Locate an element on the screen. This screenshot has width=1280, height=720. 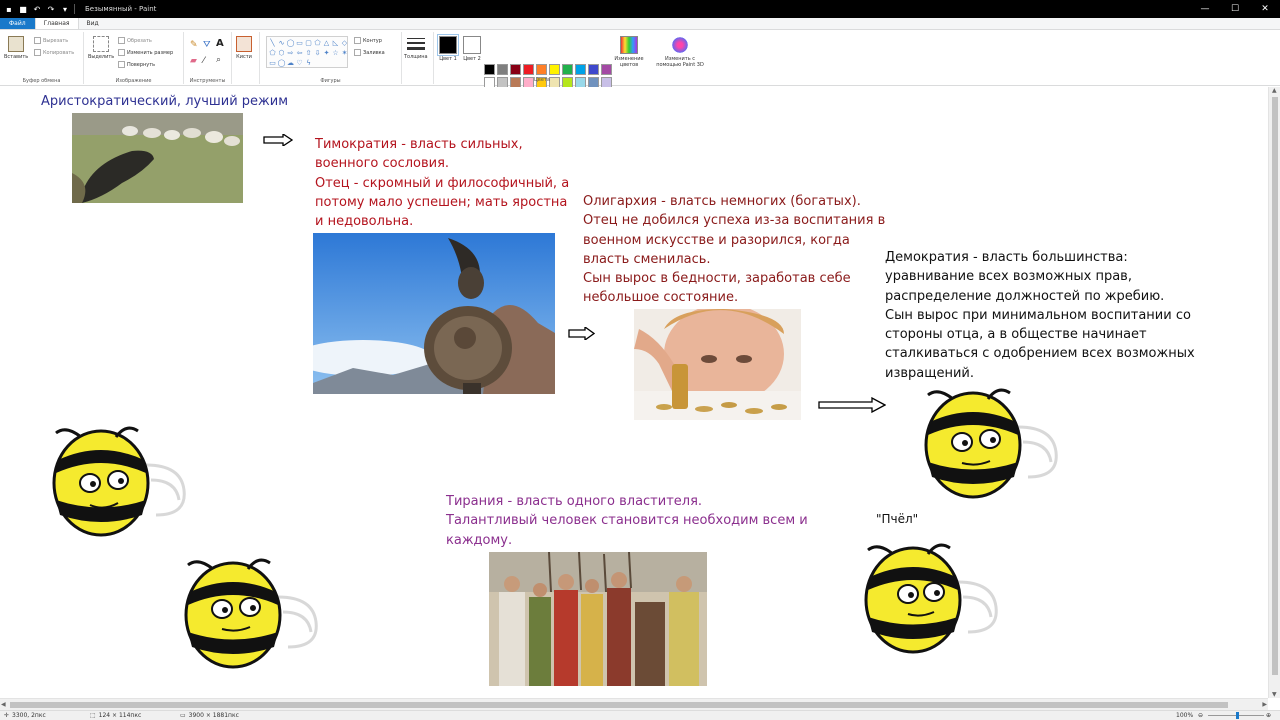
copy-button: Копировать is located at coordinates (54, 52).